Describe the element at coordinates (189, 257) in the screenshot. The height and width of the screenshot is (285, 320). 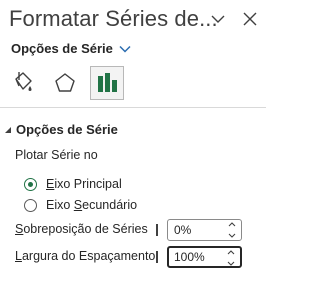
I see `gap-width-value: 100%` at that location.